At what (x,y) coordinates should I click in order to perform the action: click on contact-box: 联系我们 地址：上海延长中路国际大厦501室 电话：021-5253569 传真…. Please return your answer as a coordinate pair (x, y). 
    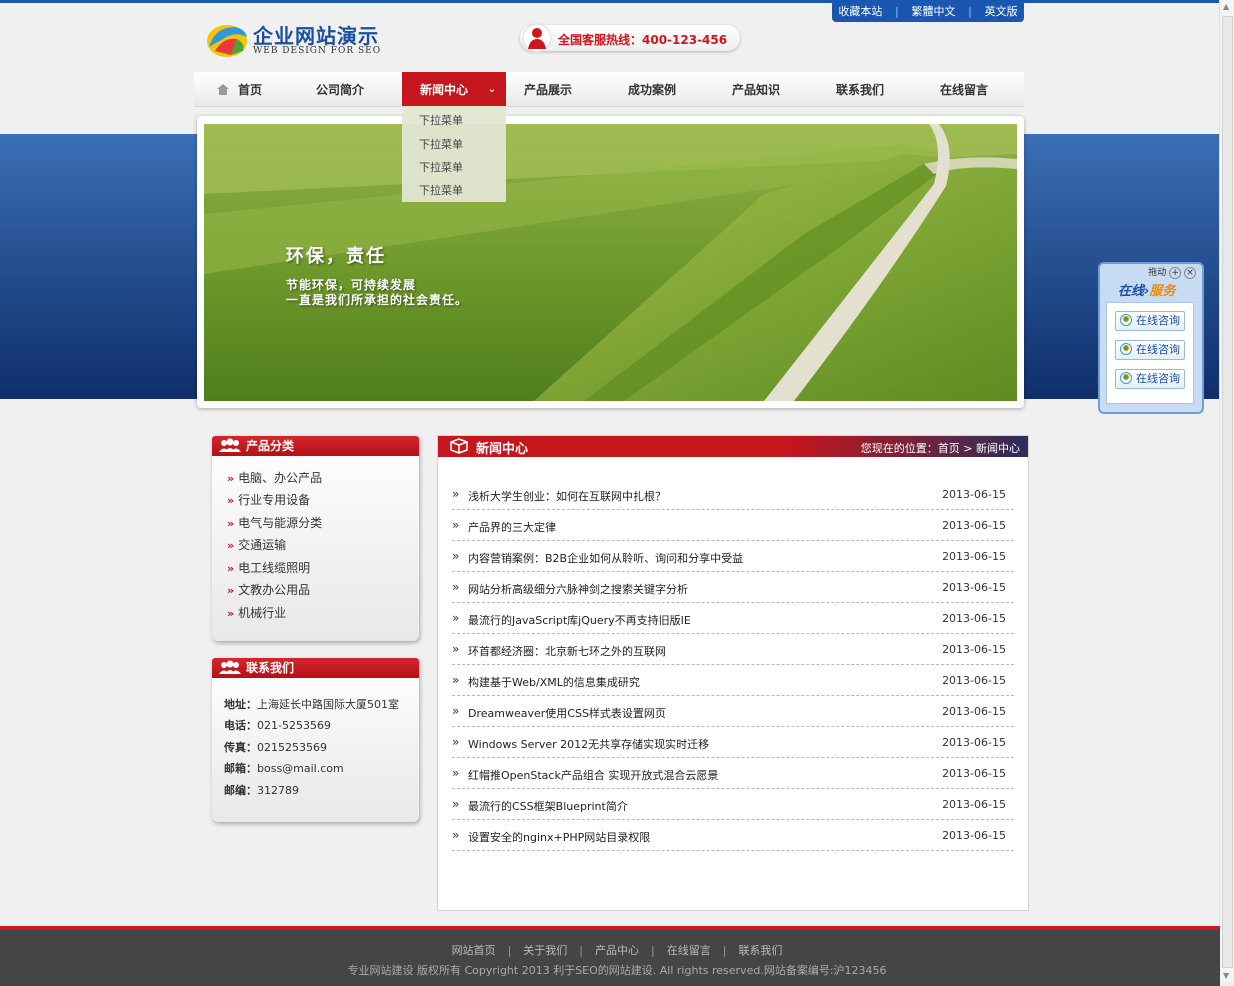
    Looking at the image, I should click on (315, 740).